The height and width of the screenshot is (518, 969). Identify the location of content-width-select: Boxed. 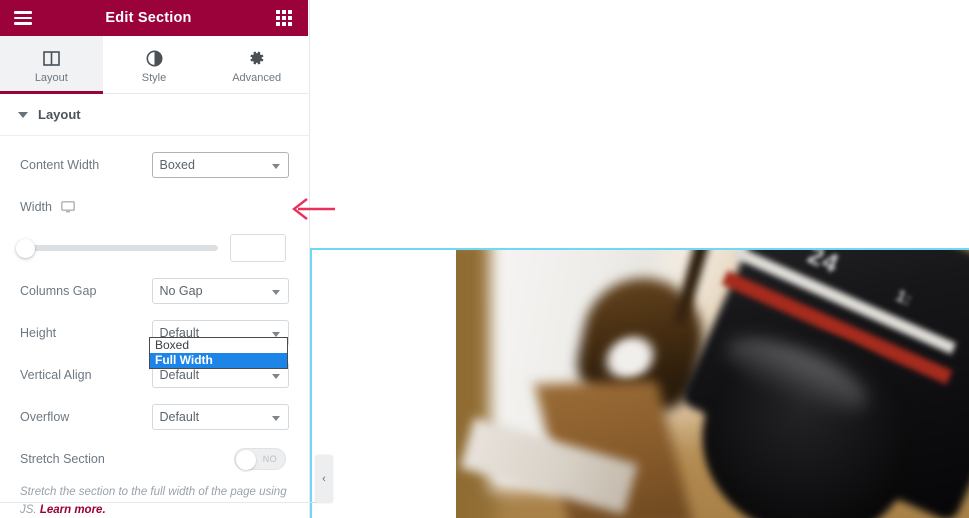
(220, 165).